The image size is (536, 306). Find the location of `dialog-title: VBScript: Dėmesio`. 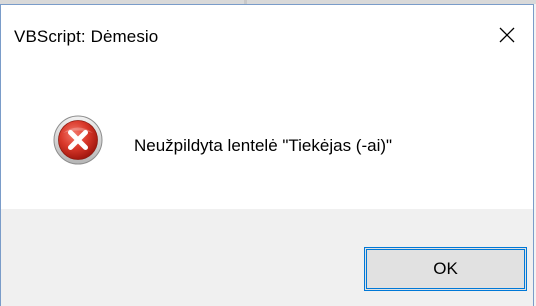

dialog-title: VBScript: Dėmesio is located at coordinates (86, 36).